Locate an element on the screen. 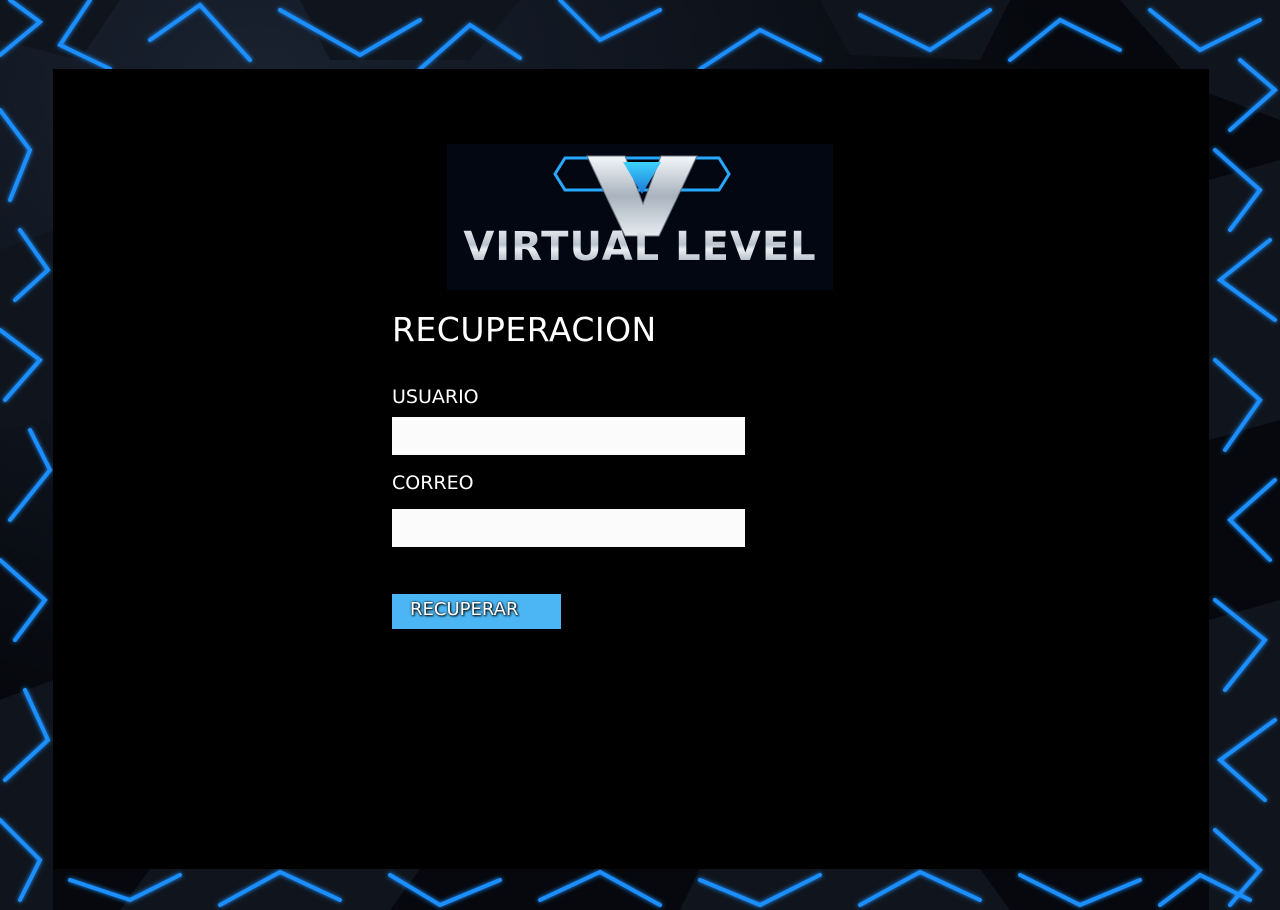 Image resolution: width=1280 pixels, height=910 pixels. recuperar-button: RECUPERAR is located at coordinates (476, 611).